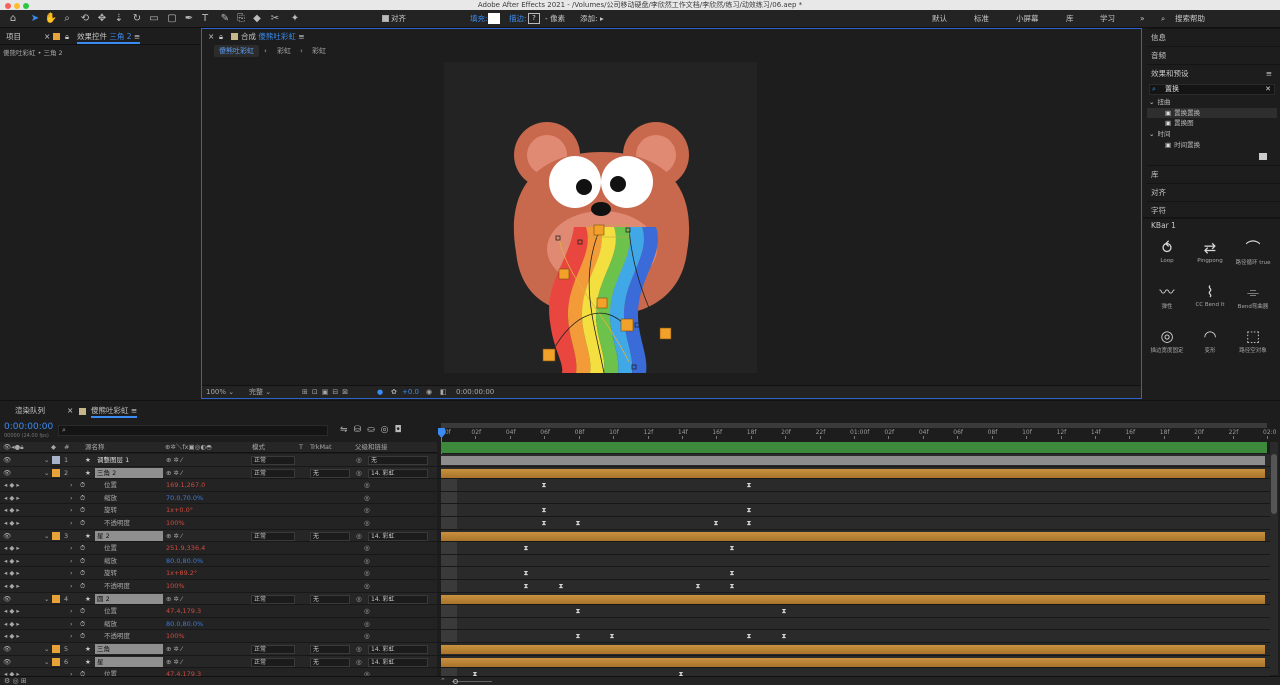  What do you see at coordinates (1027, 19) in the screenshot?
I see `workspace-small-screen: 小屏幕` at bounding box center [1027, 19].